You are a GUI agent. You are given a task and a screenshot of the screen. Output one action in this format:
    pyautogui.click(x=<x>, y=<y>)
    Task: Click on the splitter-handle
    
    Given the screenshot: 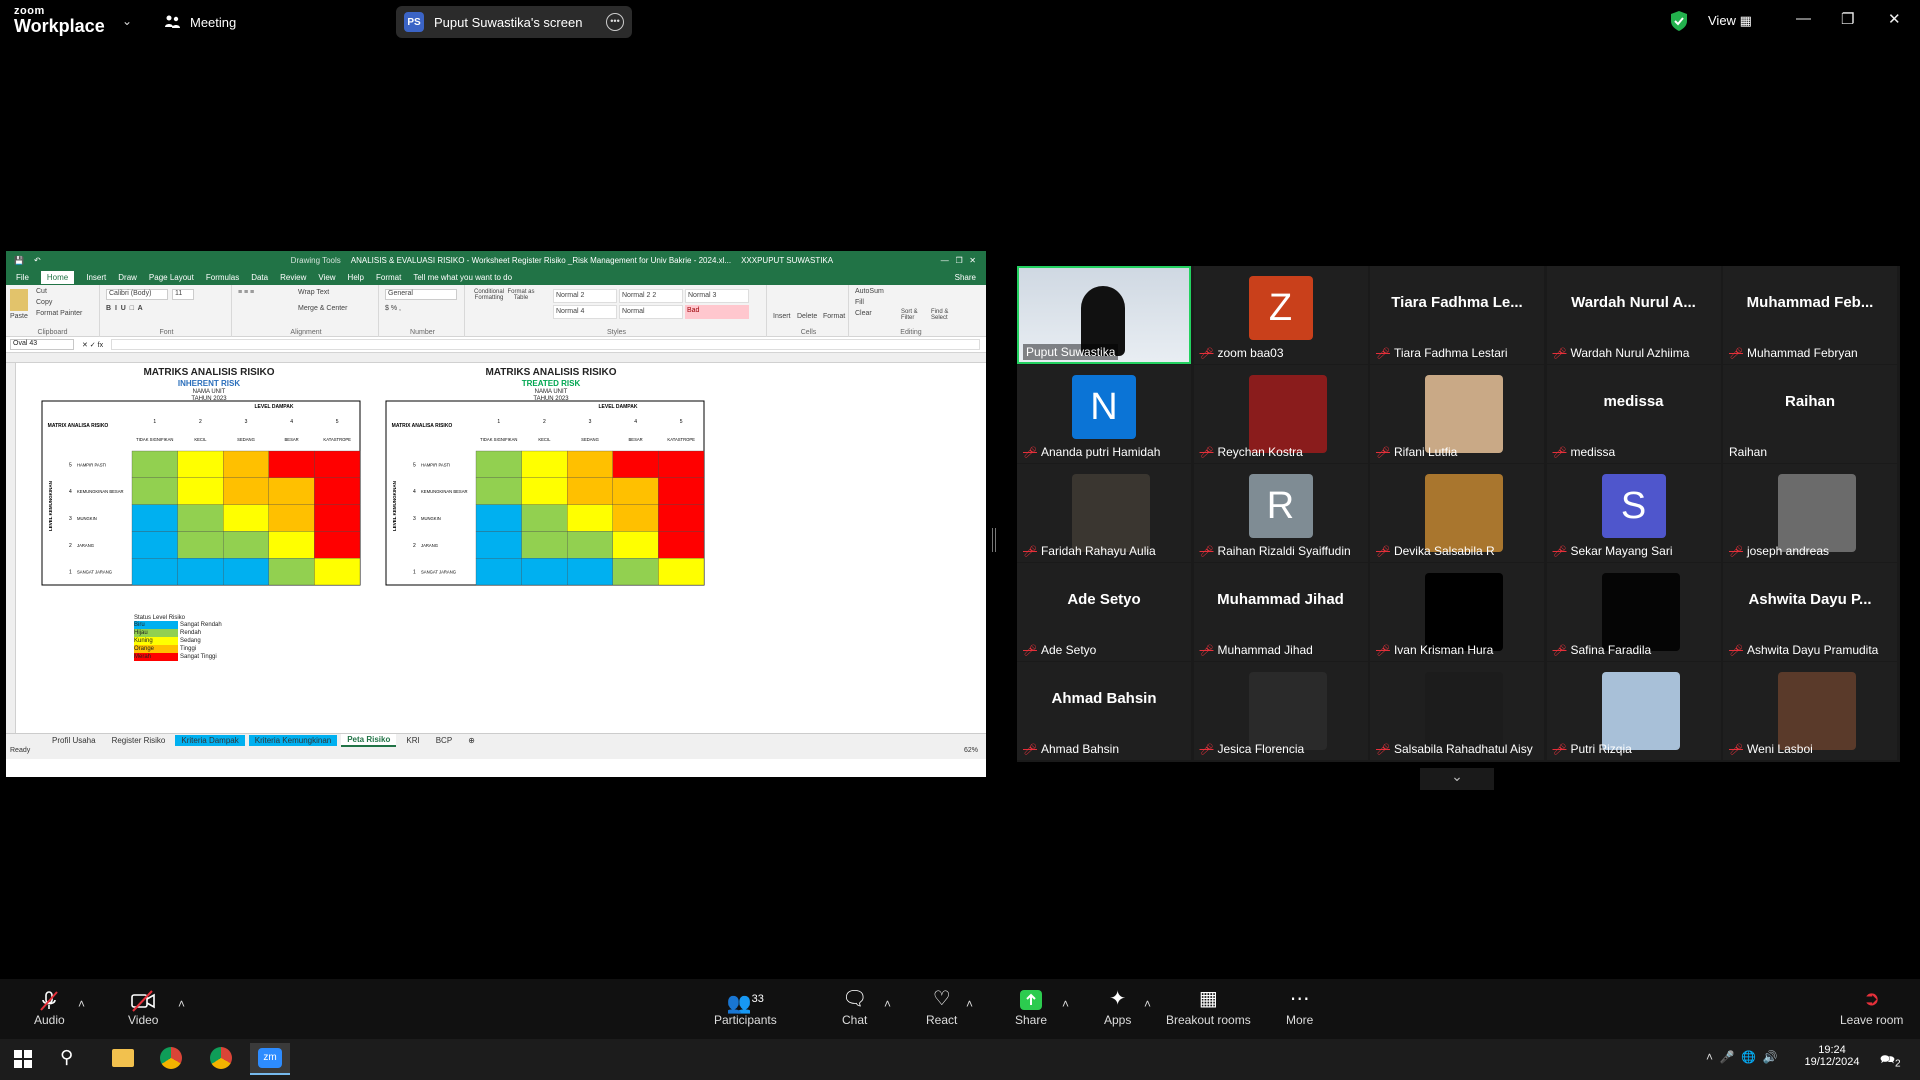 What is the action you would take?
    pyautogui.click(x=994, y=540)
    